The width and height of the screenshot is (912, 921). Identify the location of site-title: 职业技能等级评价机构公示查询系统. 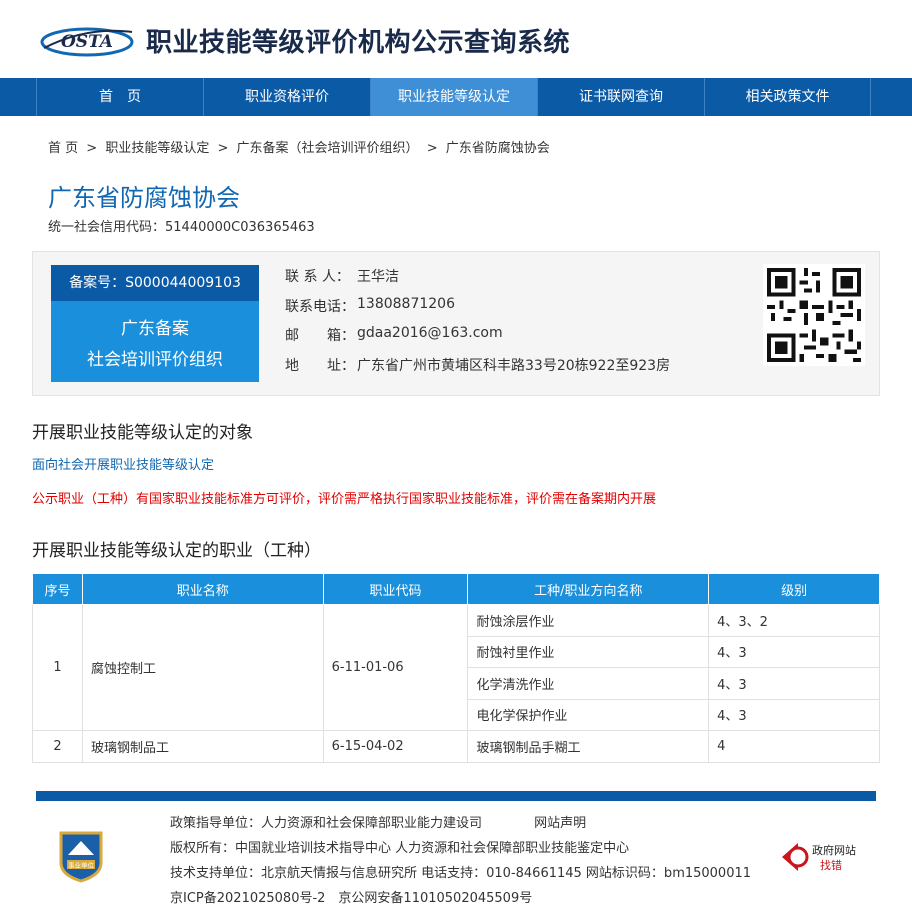
(358, 43).